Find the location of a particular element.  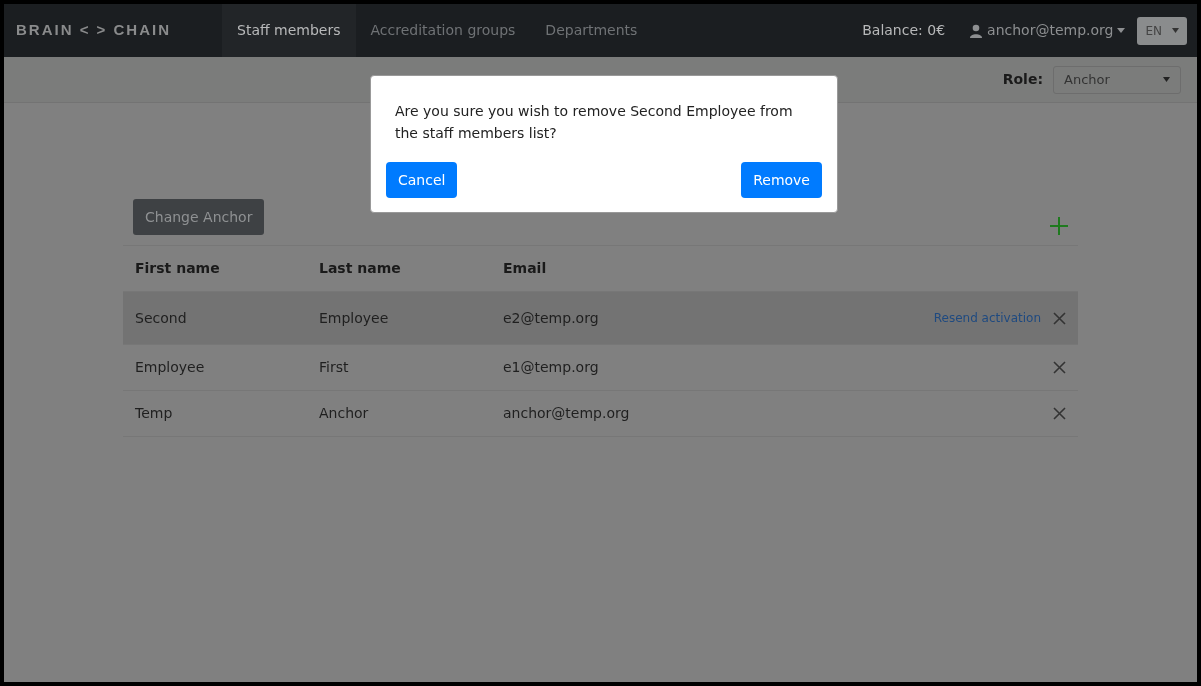

column-header: Last name is located at coordinates (360, 268).